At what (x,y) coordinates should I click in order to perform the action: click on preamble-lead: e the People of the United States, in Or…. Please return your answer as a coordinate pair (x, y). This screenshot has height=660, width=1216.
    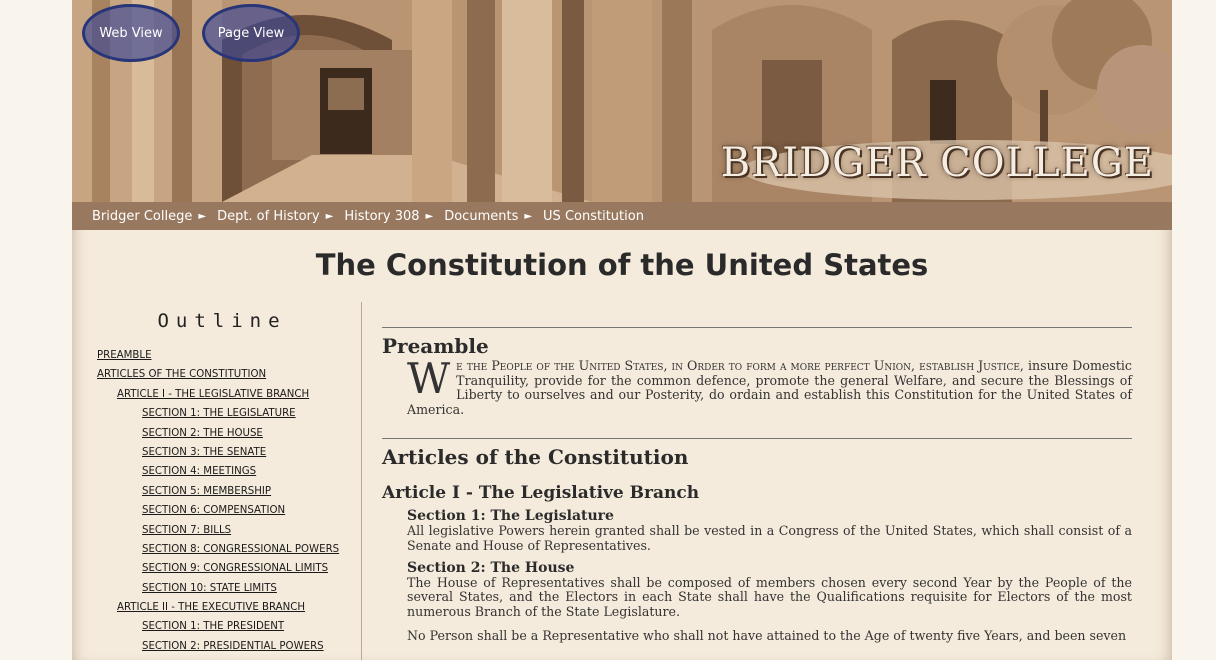
    Looking at the image, I should click on (740, 365).